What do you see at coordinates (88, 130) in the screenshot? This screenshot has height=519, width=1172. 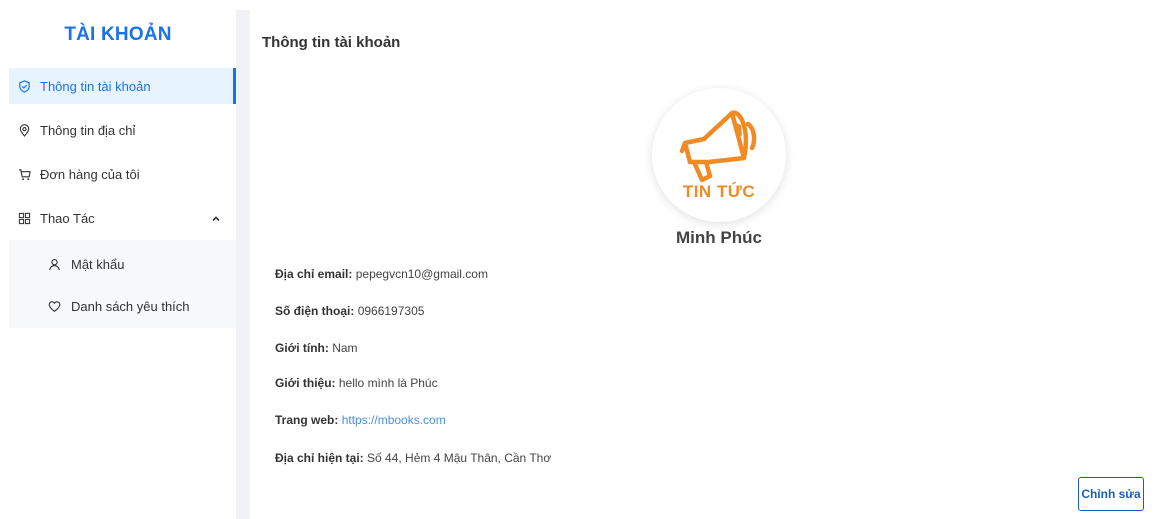 I see `sidebar-item-label: Thông tin địa chỉ` at bounding box center [88, 130].